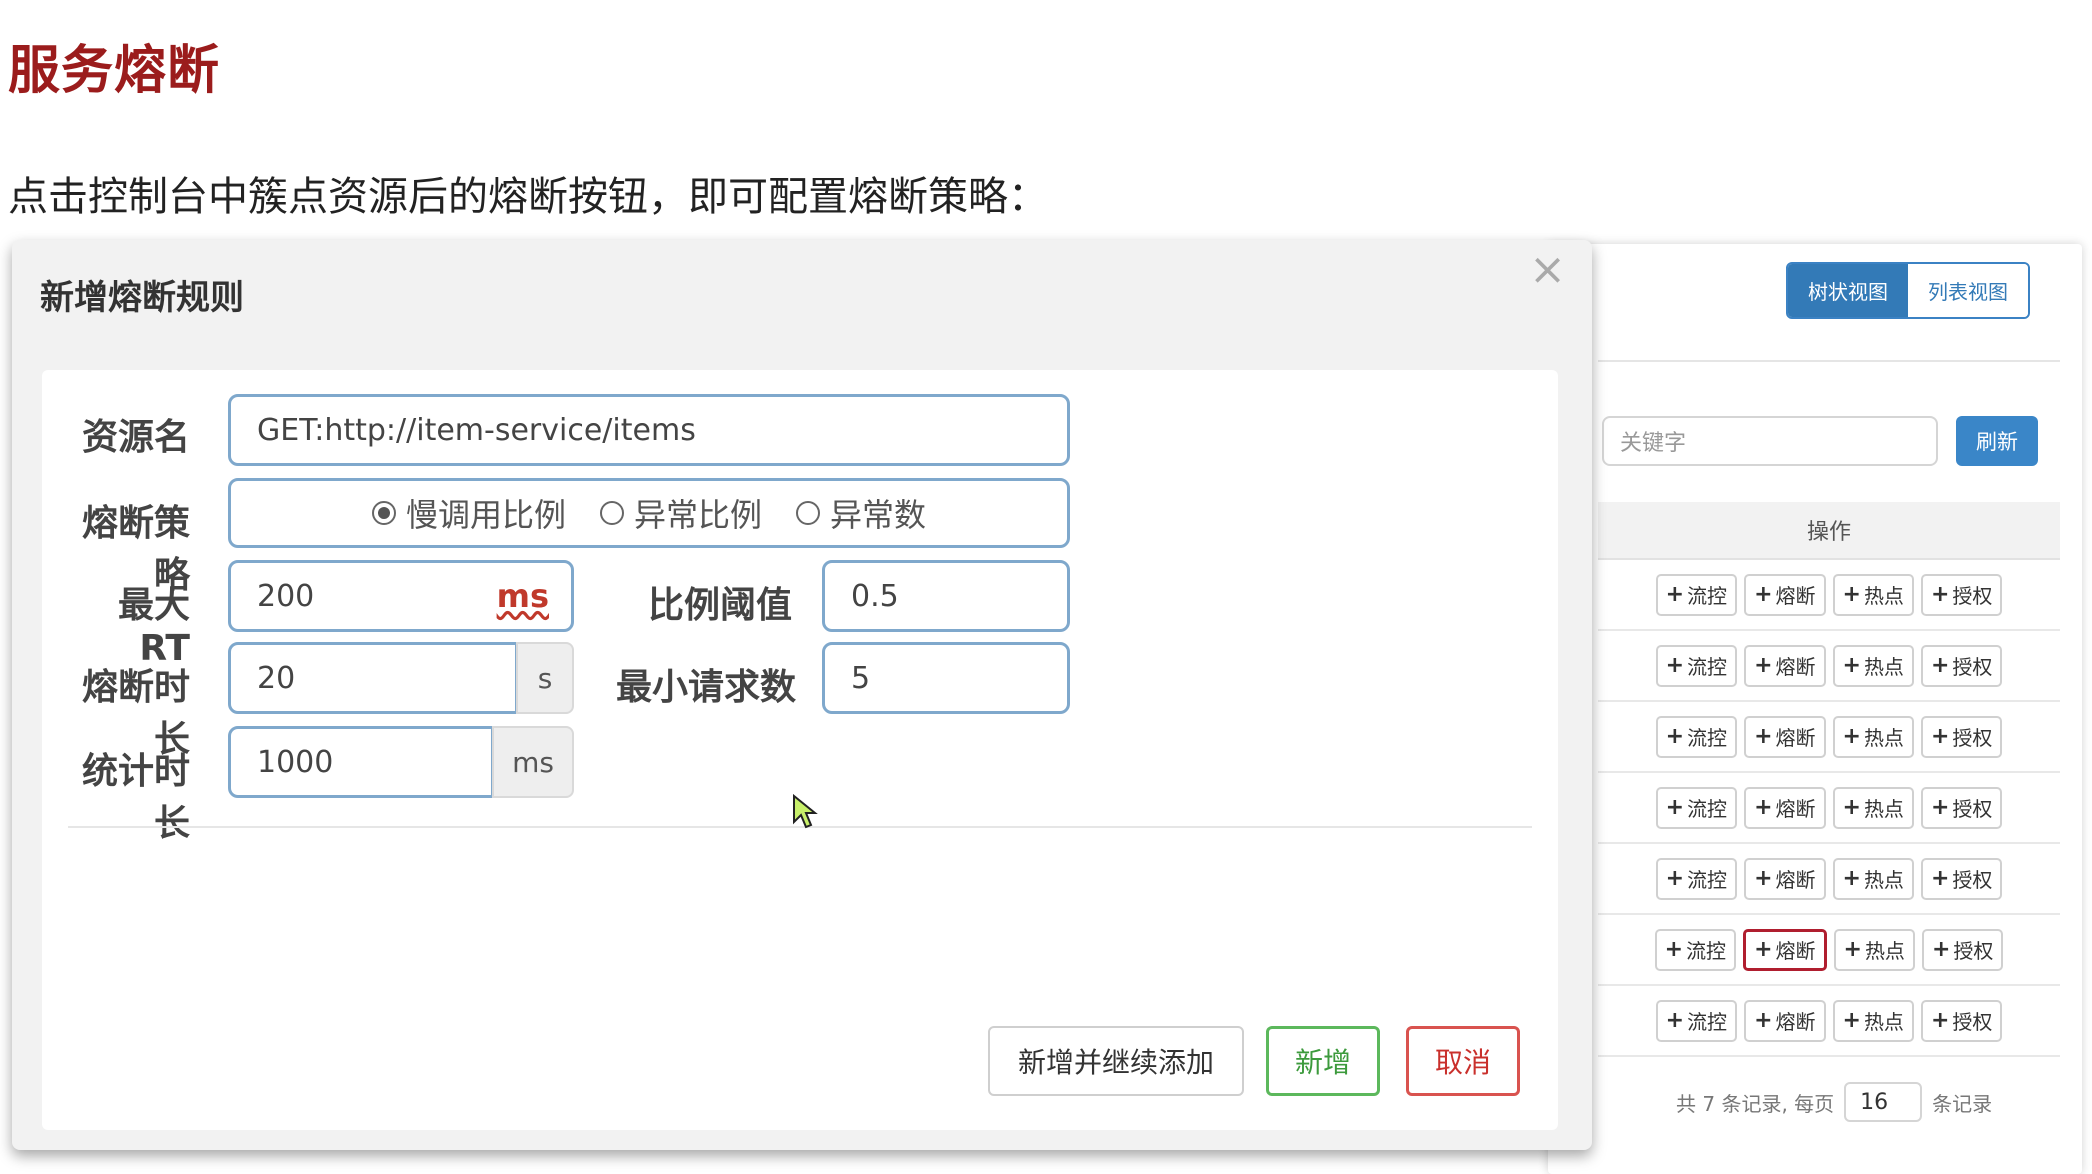 This screenshot has height=1174, width=2092. What do you see at coordinates (153, 627) in the screenshot?
I see `max-rt-label: 最大 RT` at bounding box center [153, 627].